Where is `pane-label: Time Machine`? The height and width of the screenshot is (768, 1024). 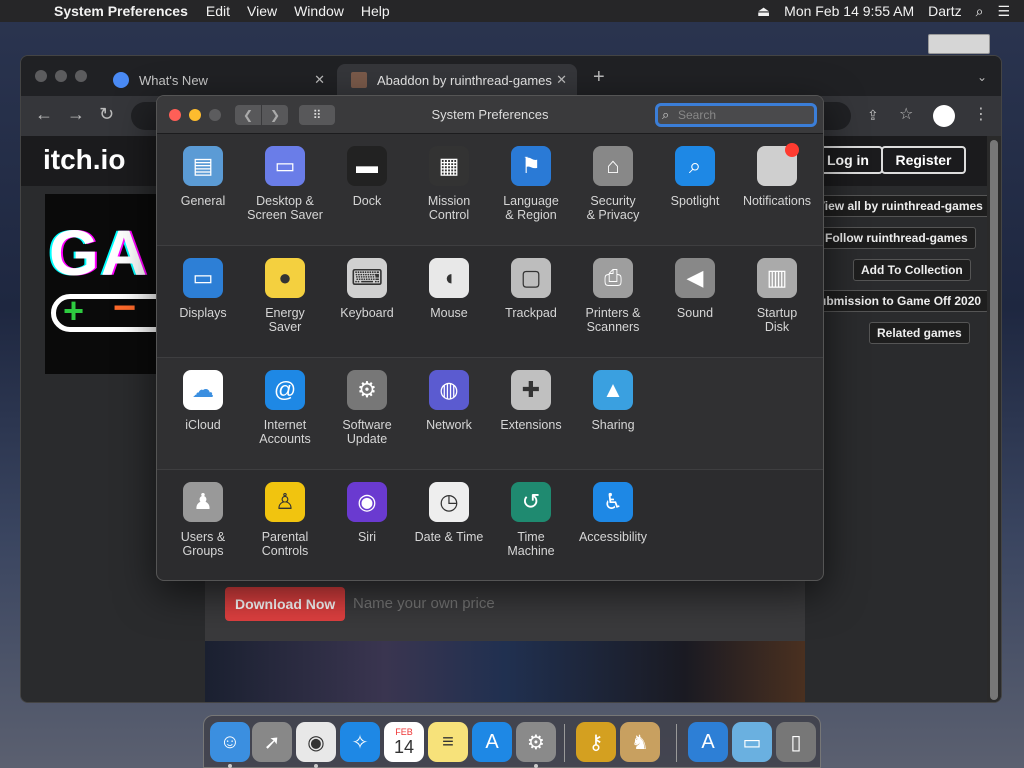 pane-label: Time Machine is located at coordinates (531, 544).